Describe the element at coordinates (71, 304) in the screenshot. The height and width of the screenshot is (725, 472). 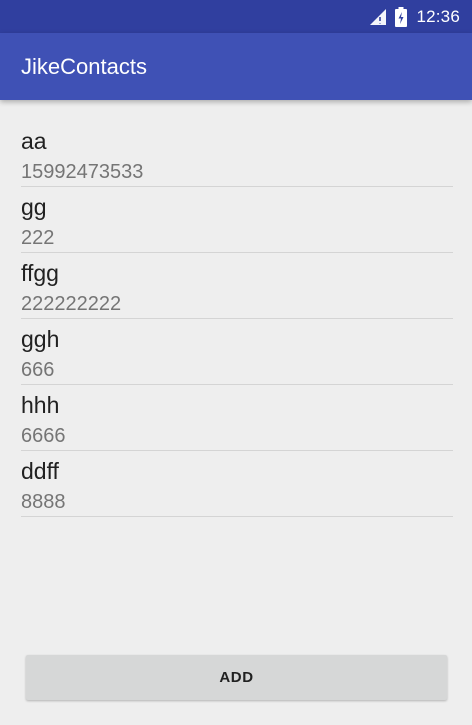
I see `contact-phone: 222222222` at that location.